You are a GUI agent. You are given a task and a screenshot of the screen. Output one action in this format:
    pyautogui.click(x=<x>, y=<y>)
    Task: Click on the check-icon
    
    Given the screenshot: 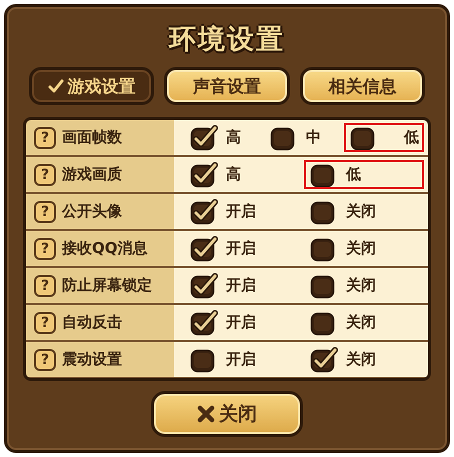 What is the action you would take?
    pyautogui.click(x=56, y=86)
    